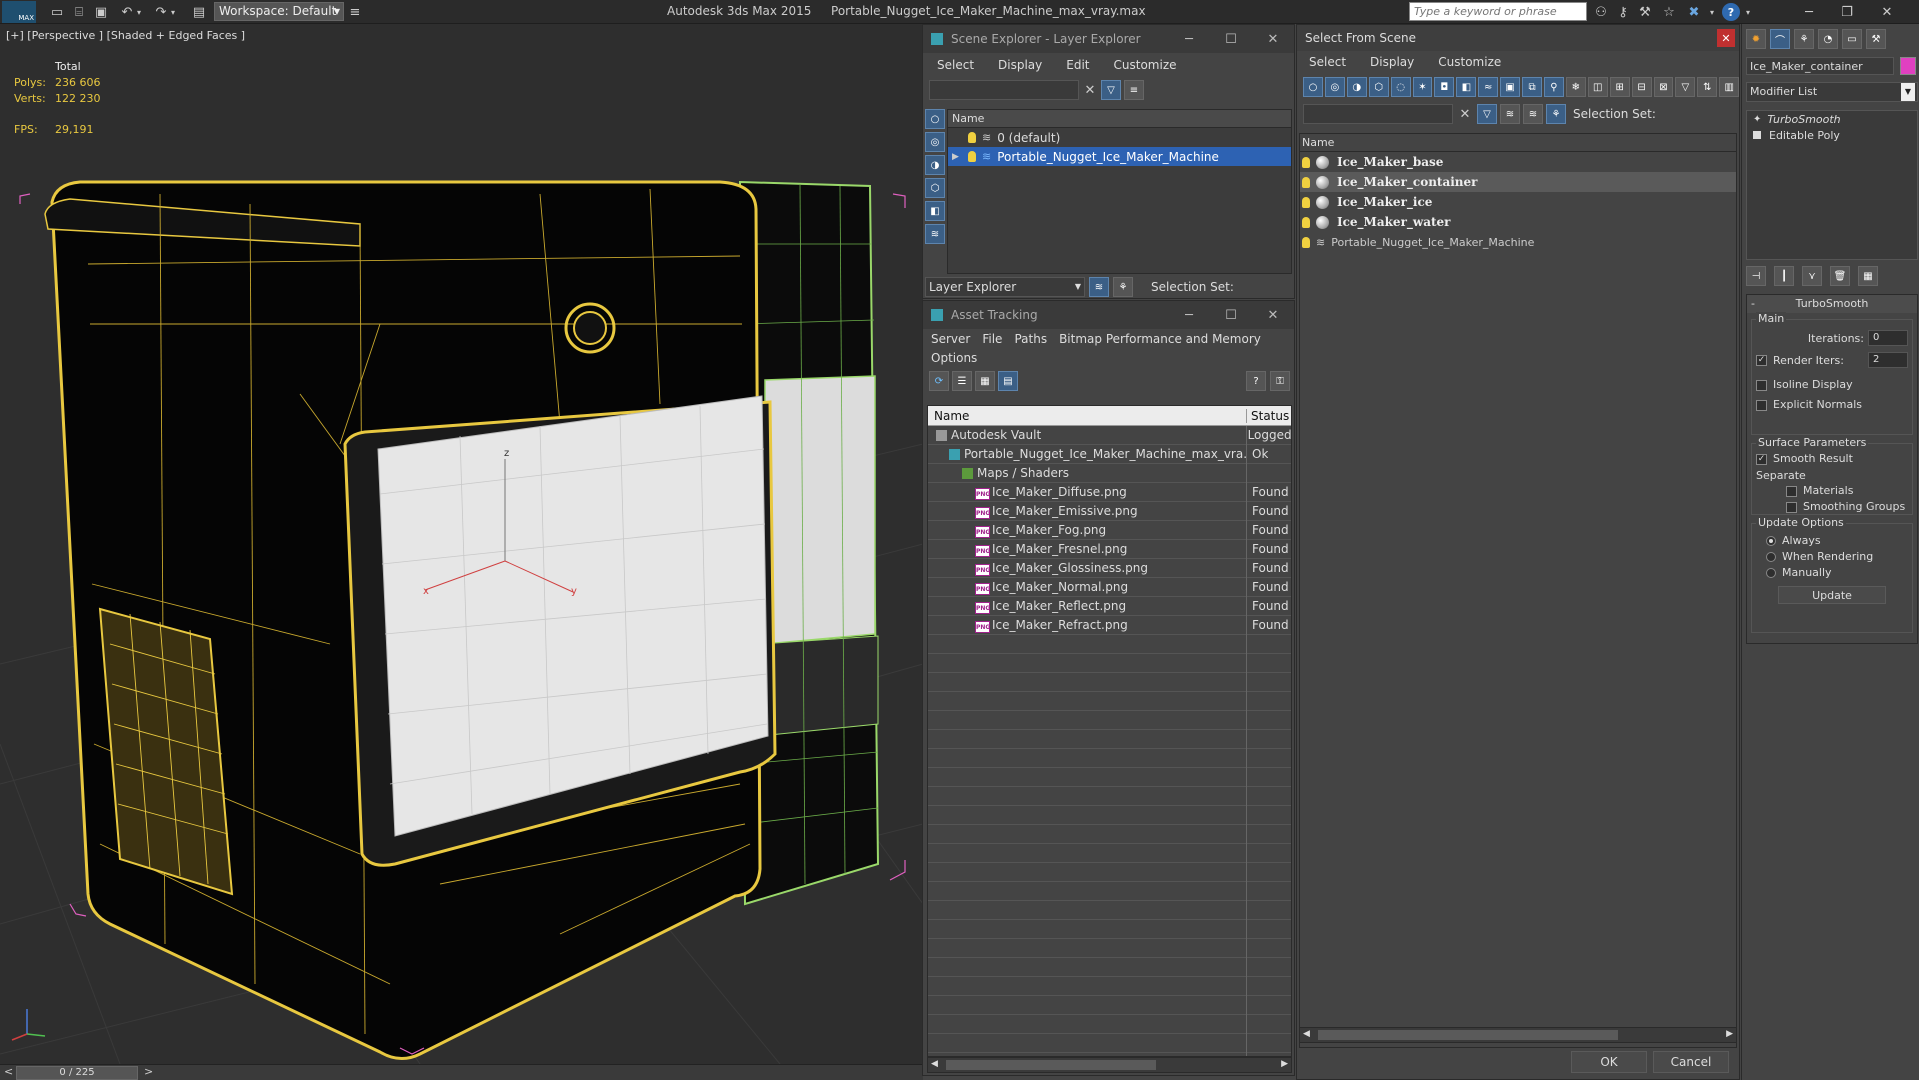  What do you see at coordinates (1780, 39) in the screenshot?
I see `modify-tab-icon: ⌒` at bounding box center [1780, 39].